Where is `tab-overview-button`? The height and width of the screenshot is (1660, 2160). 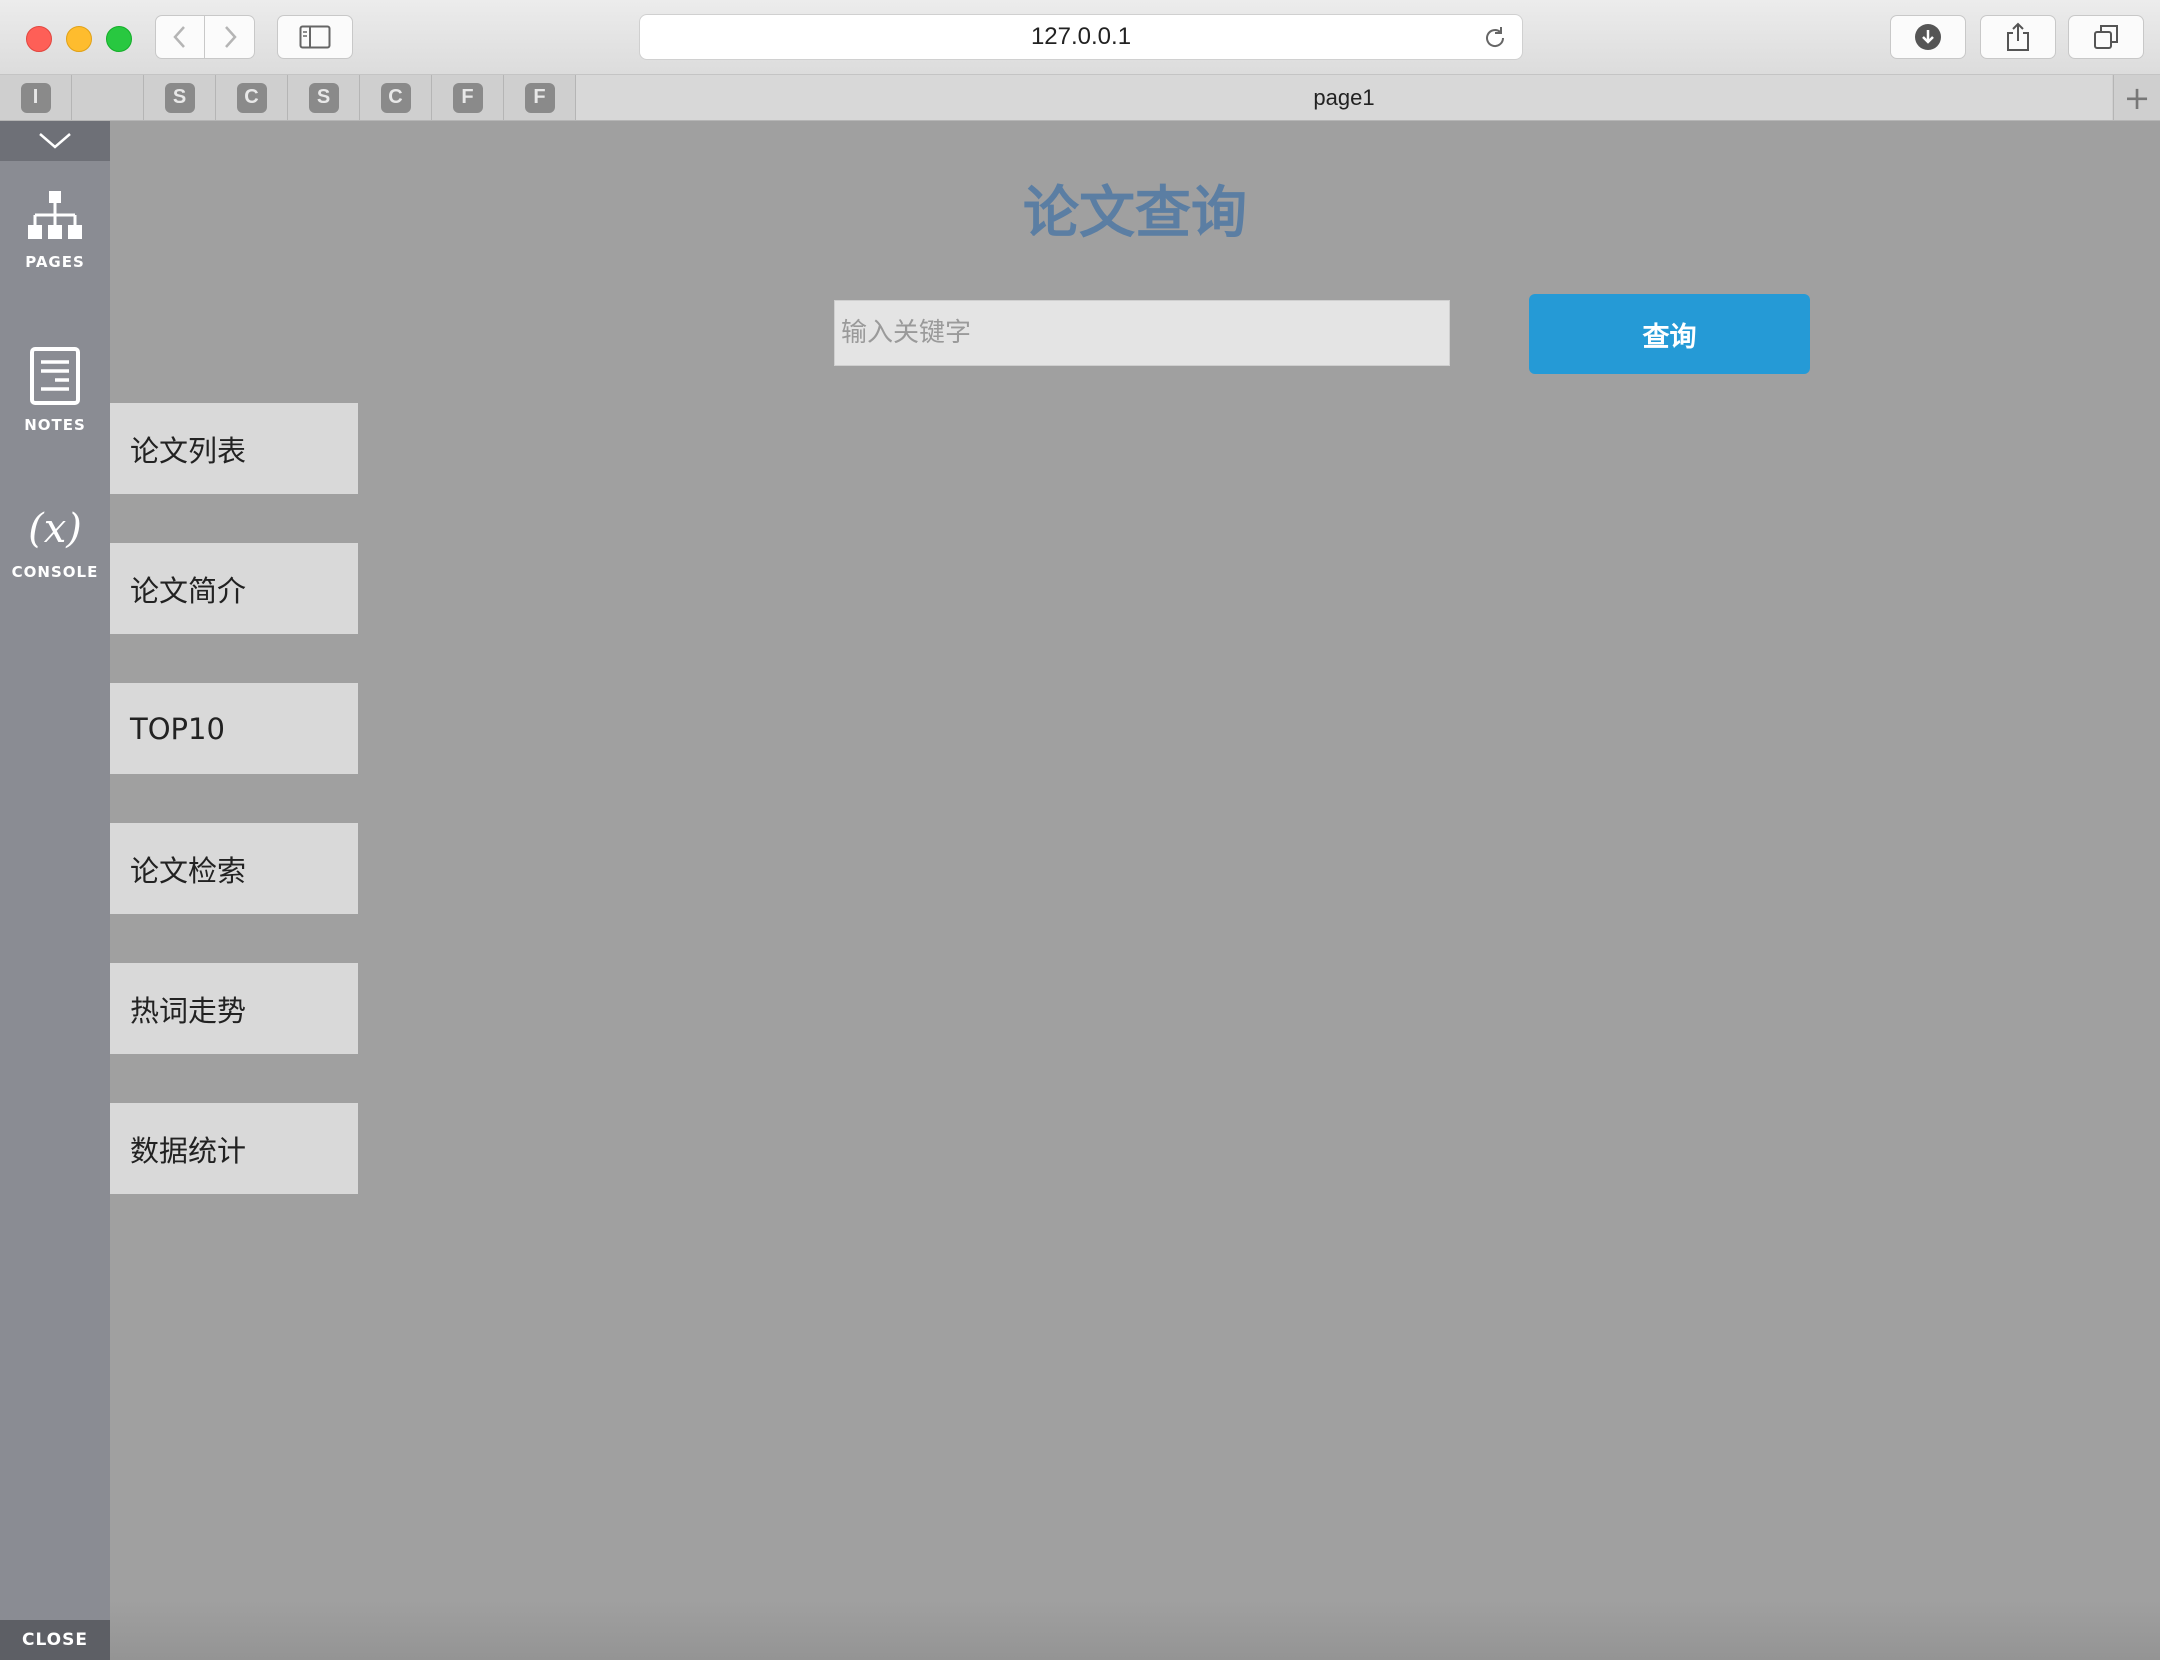
tab-overview-button is located at coordinates (2106, 37).